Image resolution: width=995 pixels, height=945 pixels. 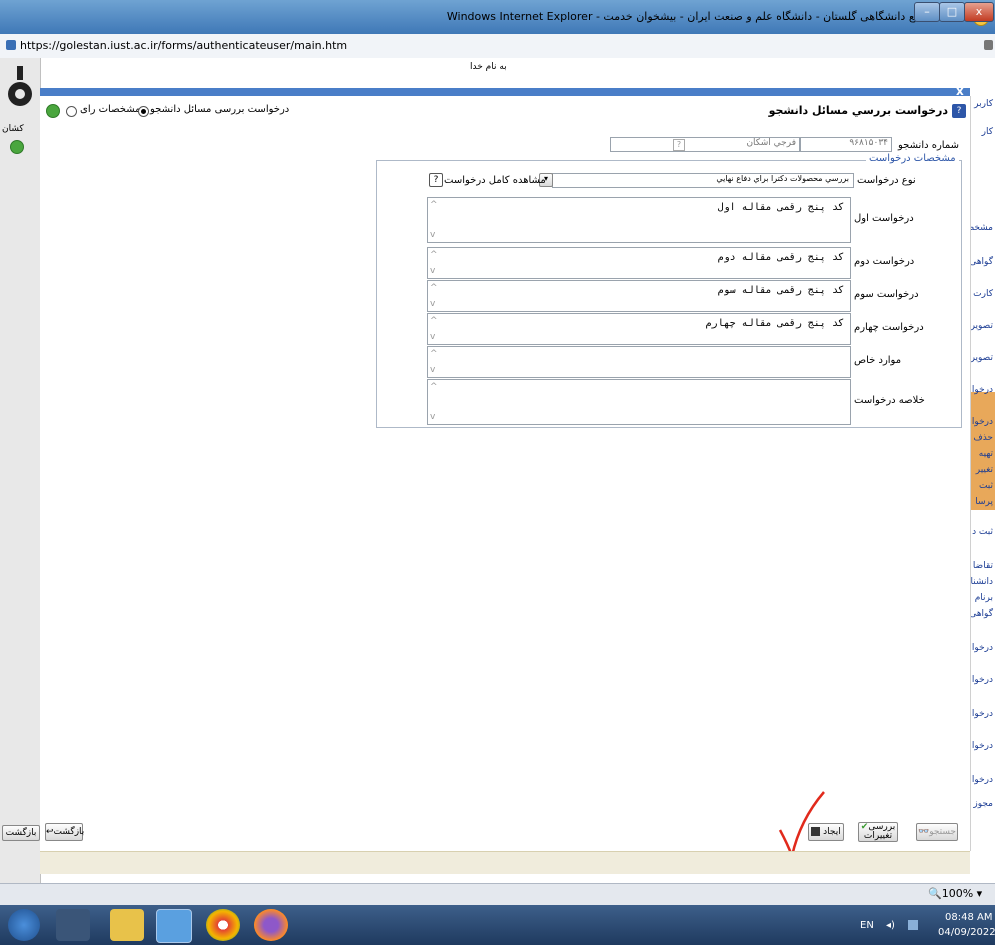 I want to click on chrome-icon, so click(x=223, y=925).